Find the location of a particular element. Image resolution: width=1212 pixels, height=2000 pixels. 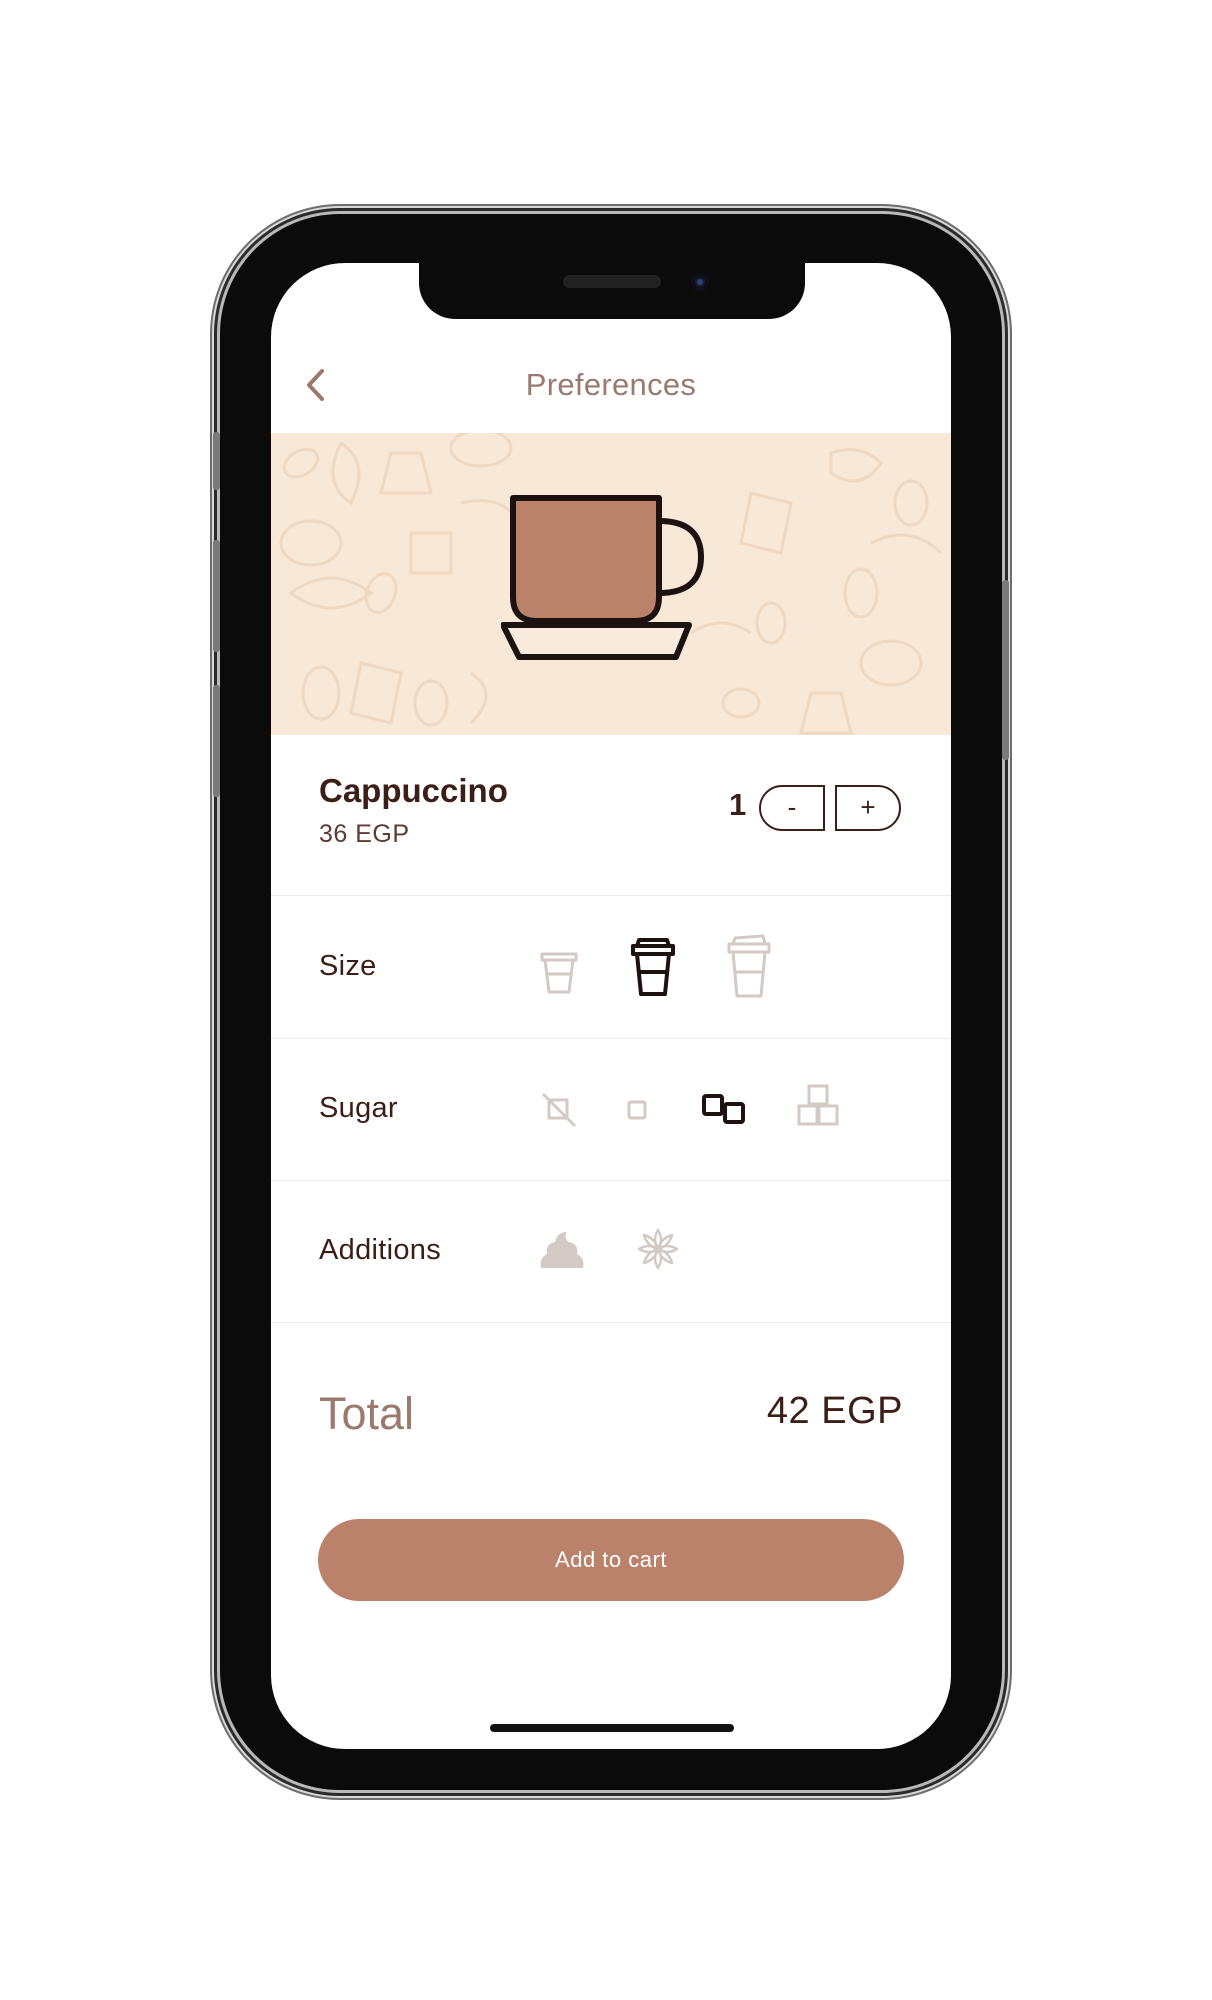

product-price: 36 EGP is located at coordinates (364, 834).